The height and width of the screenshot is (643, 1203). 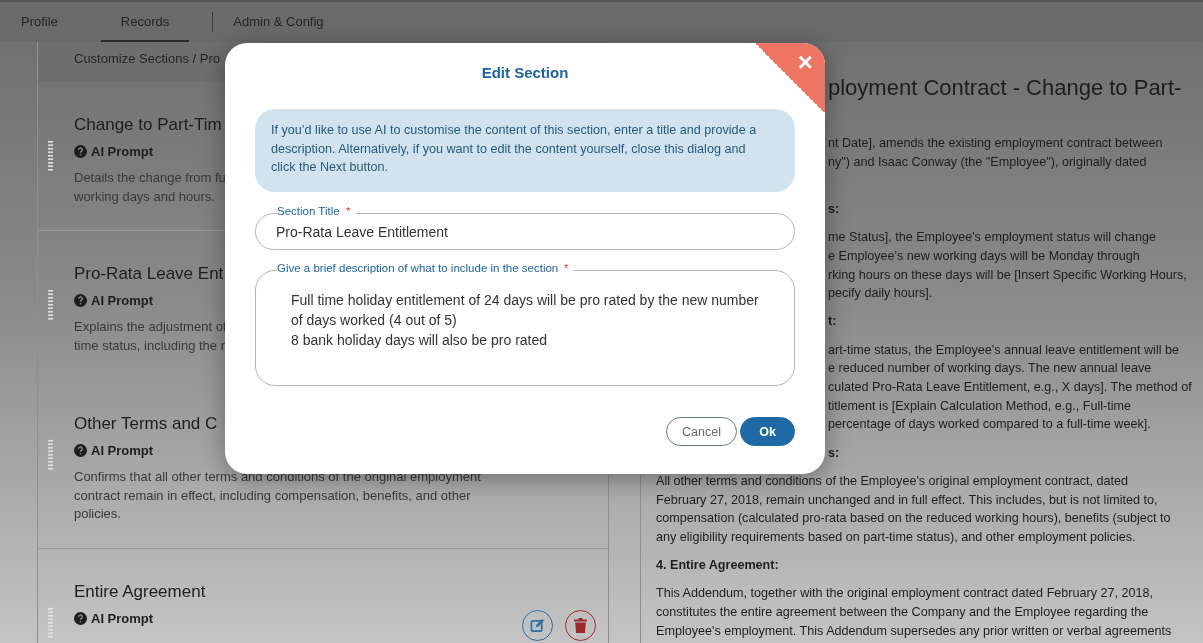 What do you see at coordinates (149, 274) in the screenshot?
I see `section-title: Pro-Rata Leave Ent` at bounding box center [149, 274].